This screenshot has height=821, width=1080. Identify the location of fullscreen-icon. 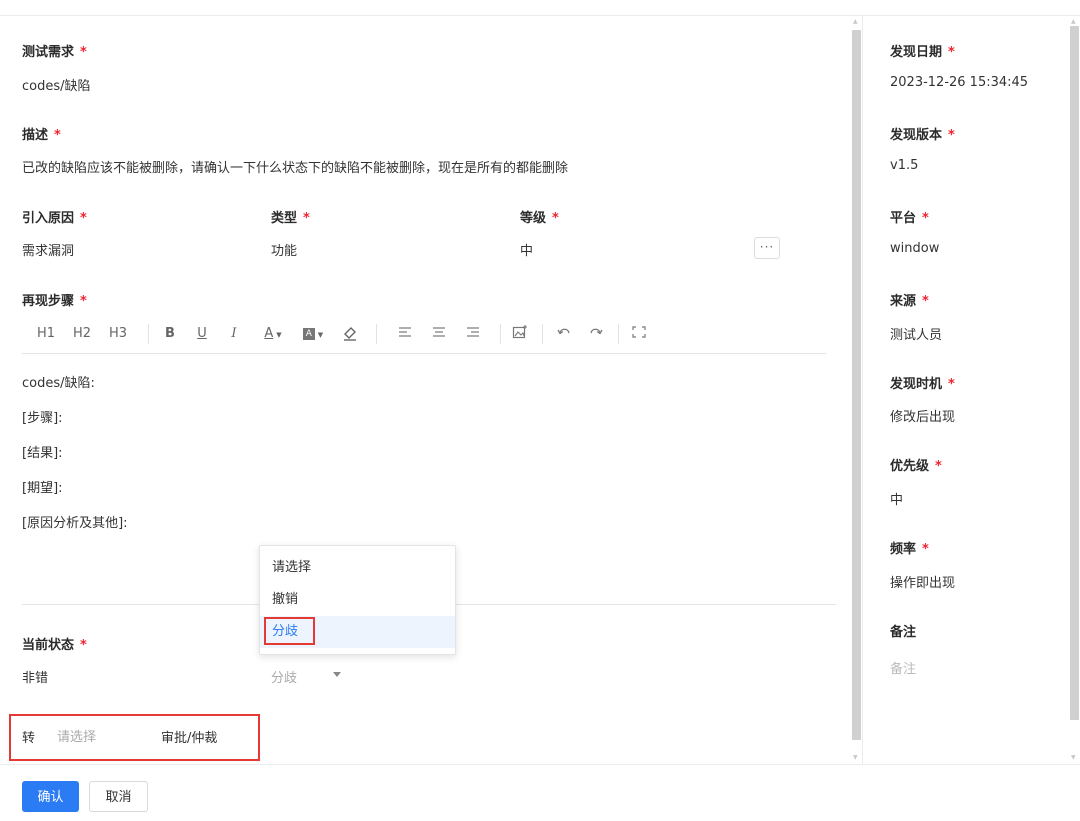
(639, 332).